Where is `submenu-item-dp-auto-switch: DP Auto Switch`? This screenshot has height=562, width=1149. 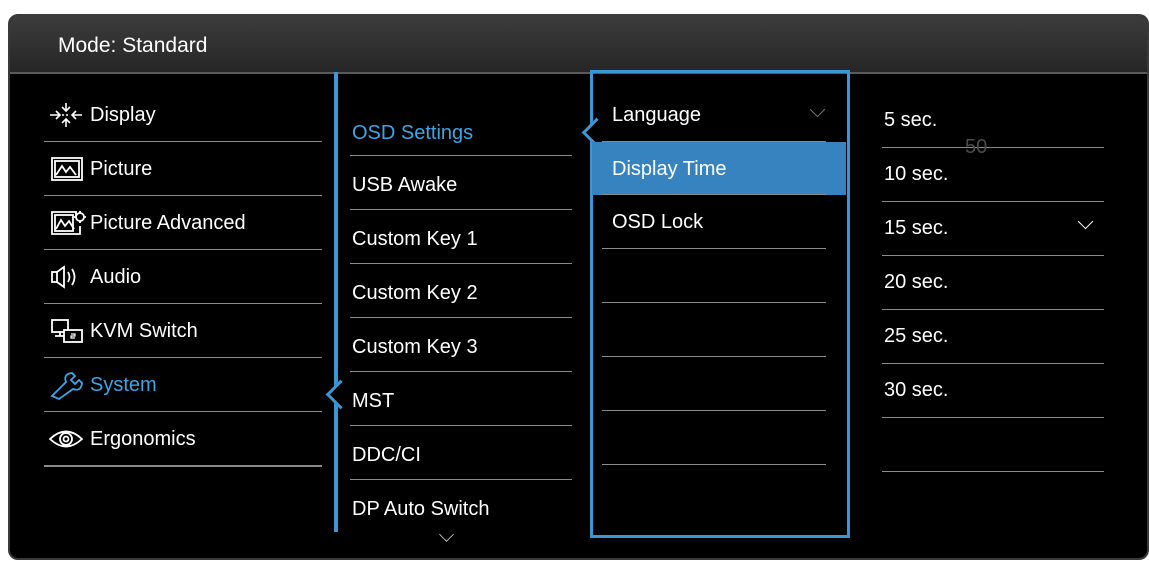 submenu-item-dp-auto-switch: DP Auto Switch is located at coordinates (461, 506).